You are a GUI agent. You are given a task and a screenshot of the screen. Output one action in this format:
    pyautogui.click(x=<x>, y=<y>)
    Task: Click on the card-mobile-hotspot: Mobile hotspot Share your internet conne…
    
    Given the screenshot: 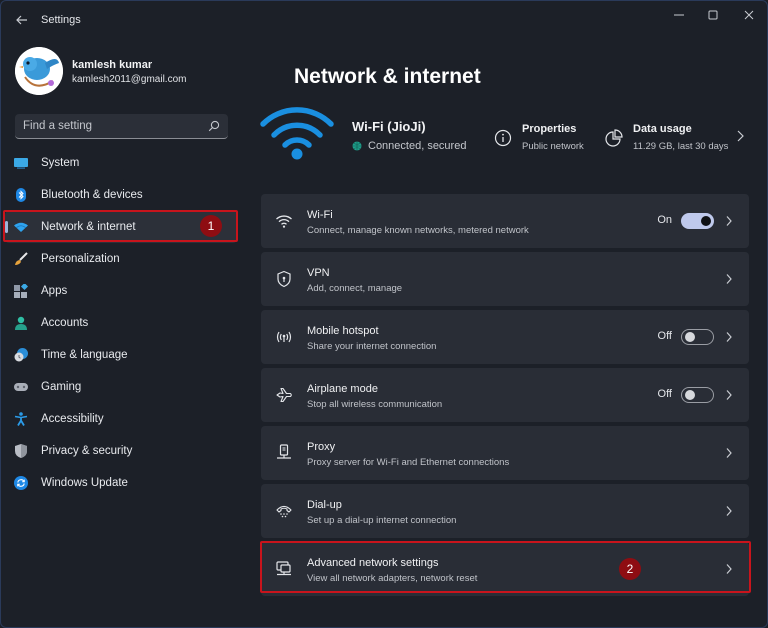 What is the action you would take?
    pyautogui.click(x=505, y=337)
    